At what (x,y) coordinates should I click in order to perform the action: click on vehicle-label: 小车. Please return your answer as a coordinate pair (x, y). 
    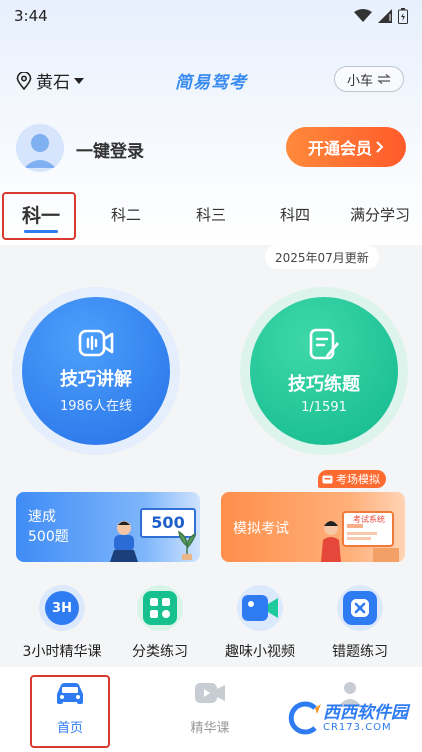
    Looking at the image, I should click on (359, 81).